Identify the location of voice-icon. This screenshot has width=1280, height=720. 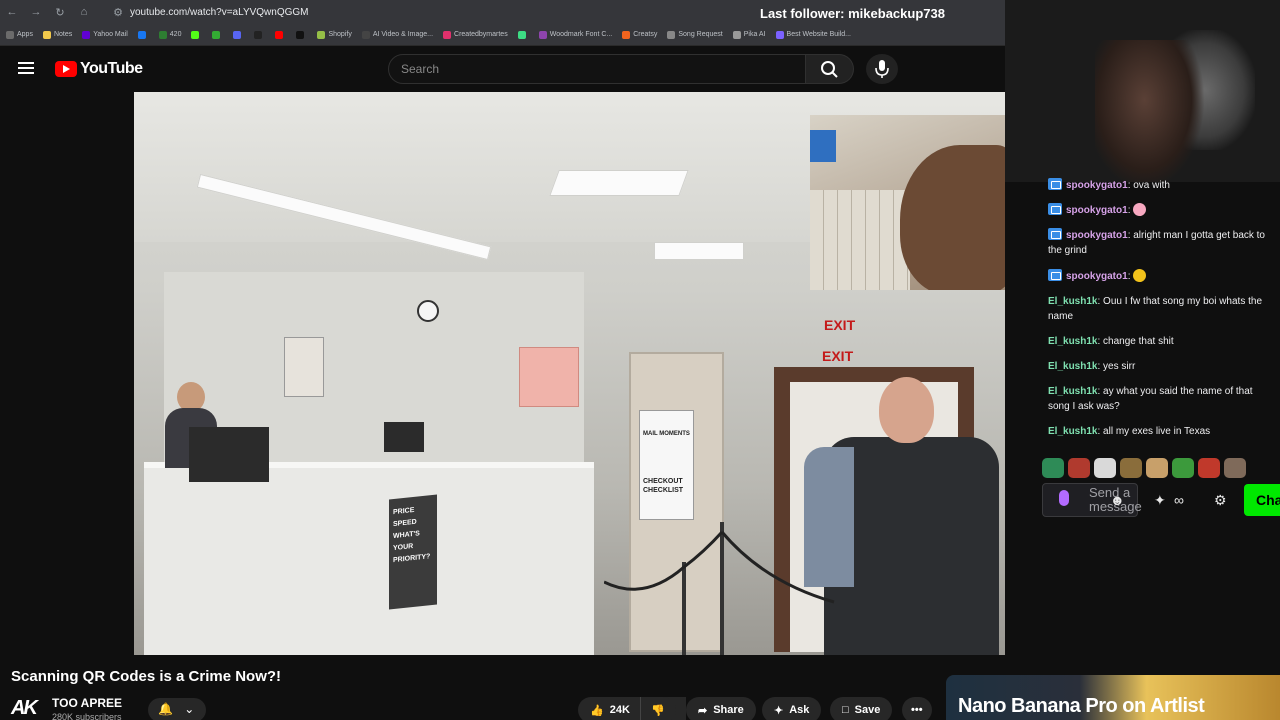
(1064, 498).